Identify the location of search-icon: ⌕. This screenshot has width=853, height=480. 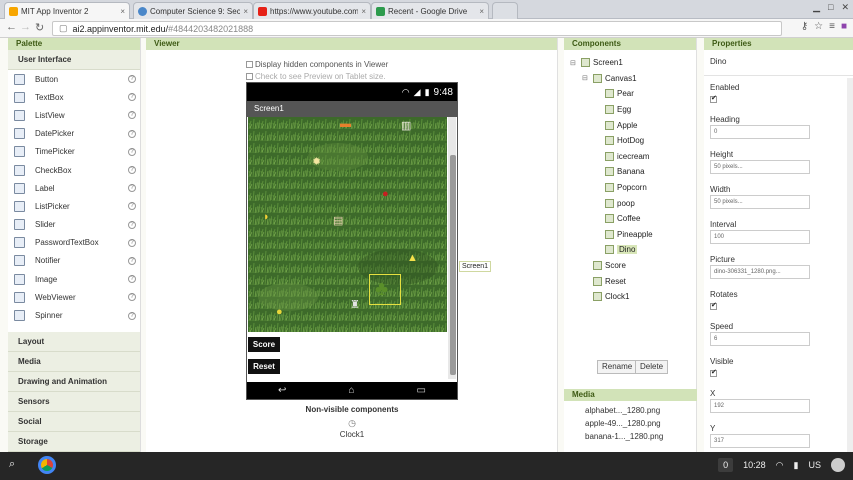
(12, 464).